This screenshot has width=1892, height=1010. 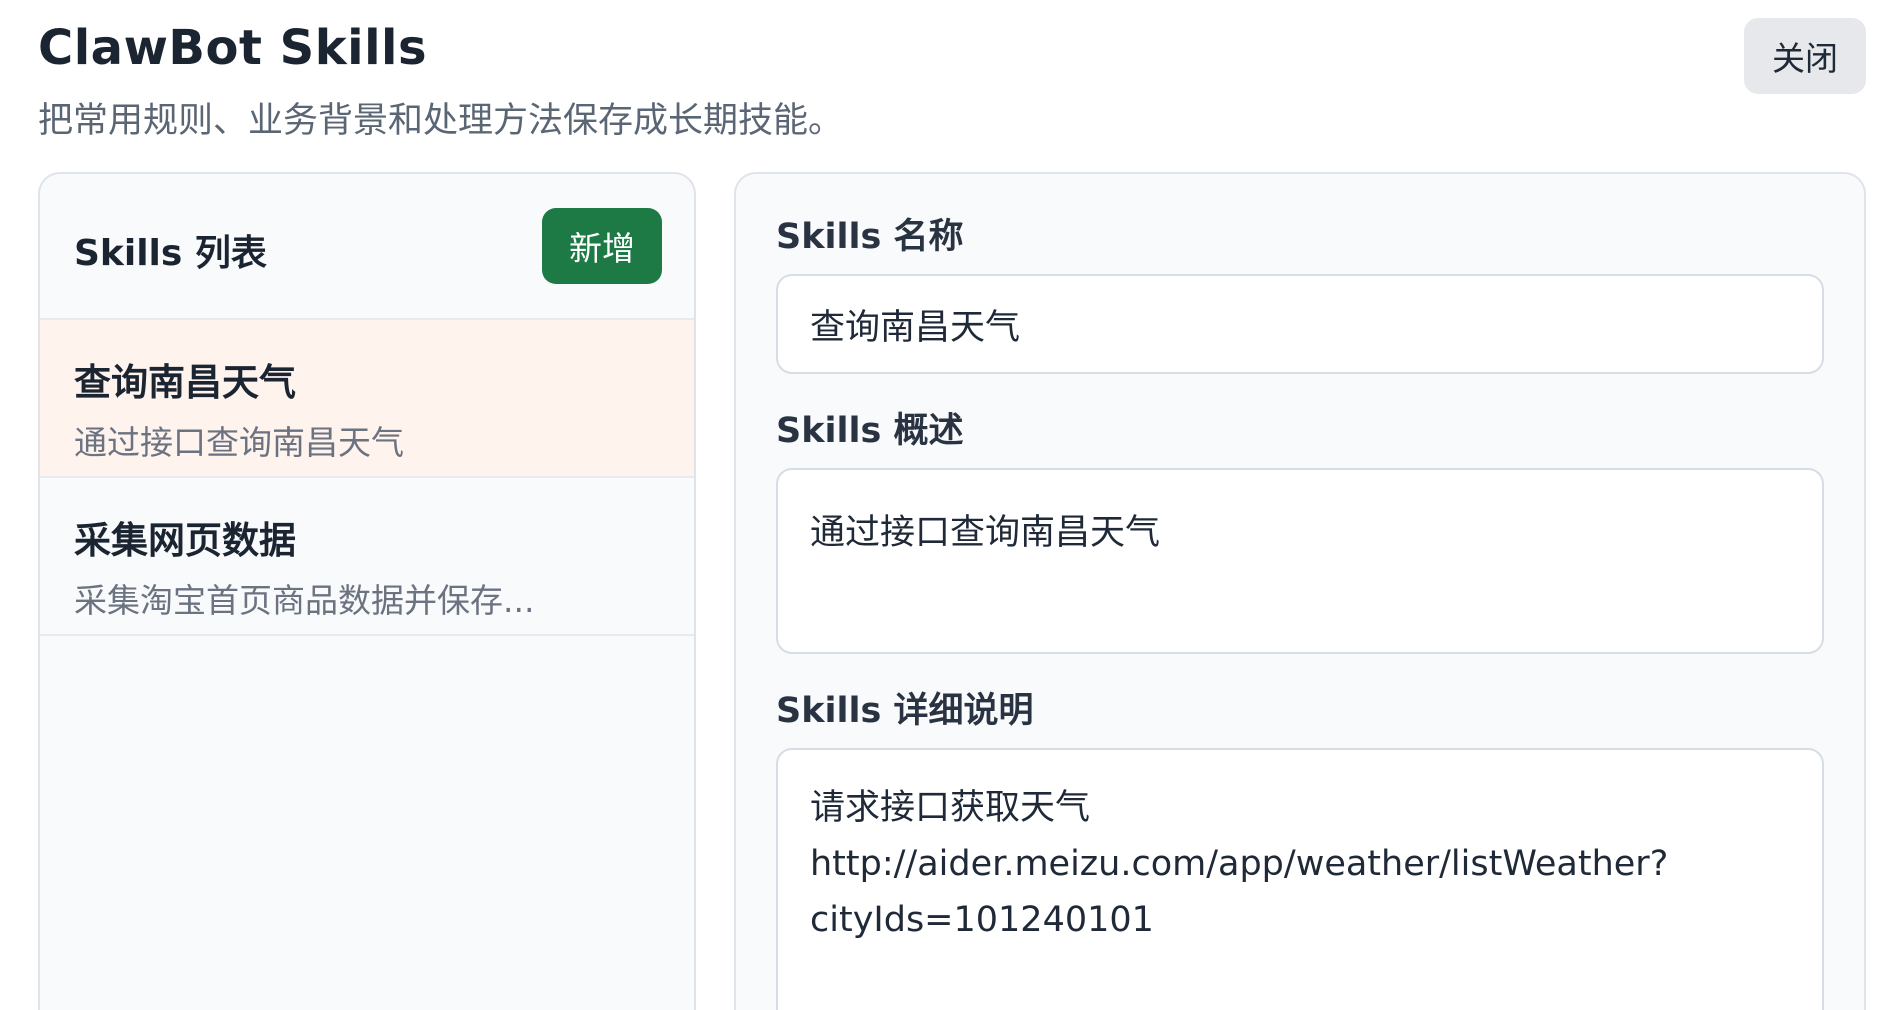 I want to click on skills-list-title: Skills 列表, so click(x=170, y=253).